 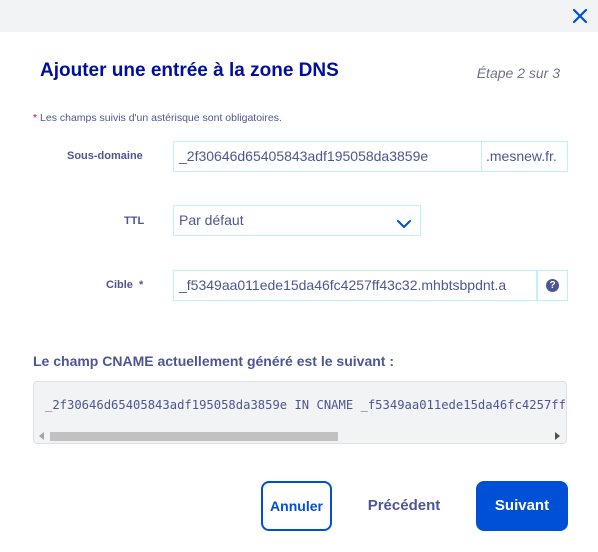 What do you see at coordinates (404, 506) in the screenshot?
I see `previous-button: Précédent` at bounding box center [404, 506].